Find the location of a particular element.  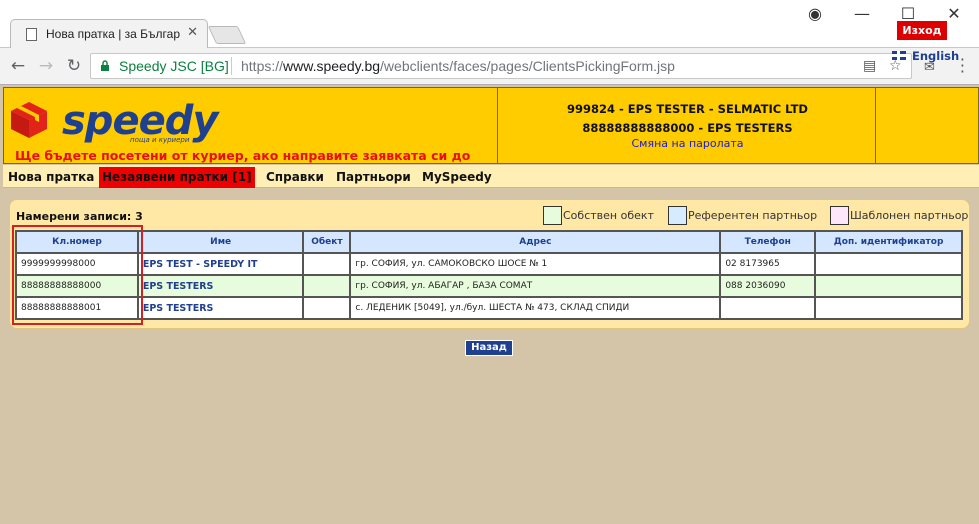

back-button: Назад is located at coordinates (489, 348).